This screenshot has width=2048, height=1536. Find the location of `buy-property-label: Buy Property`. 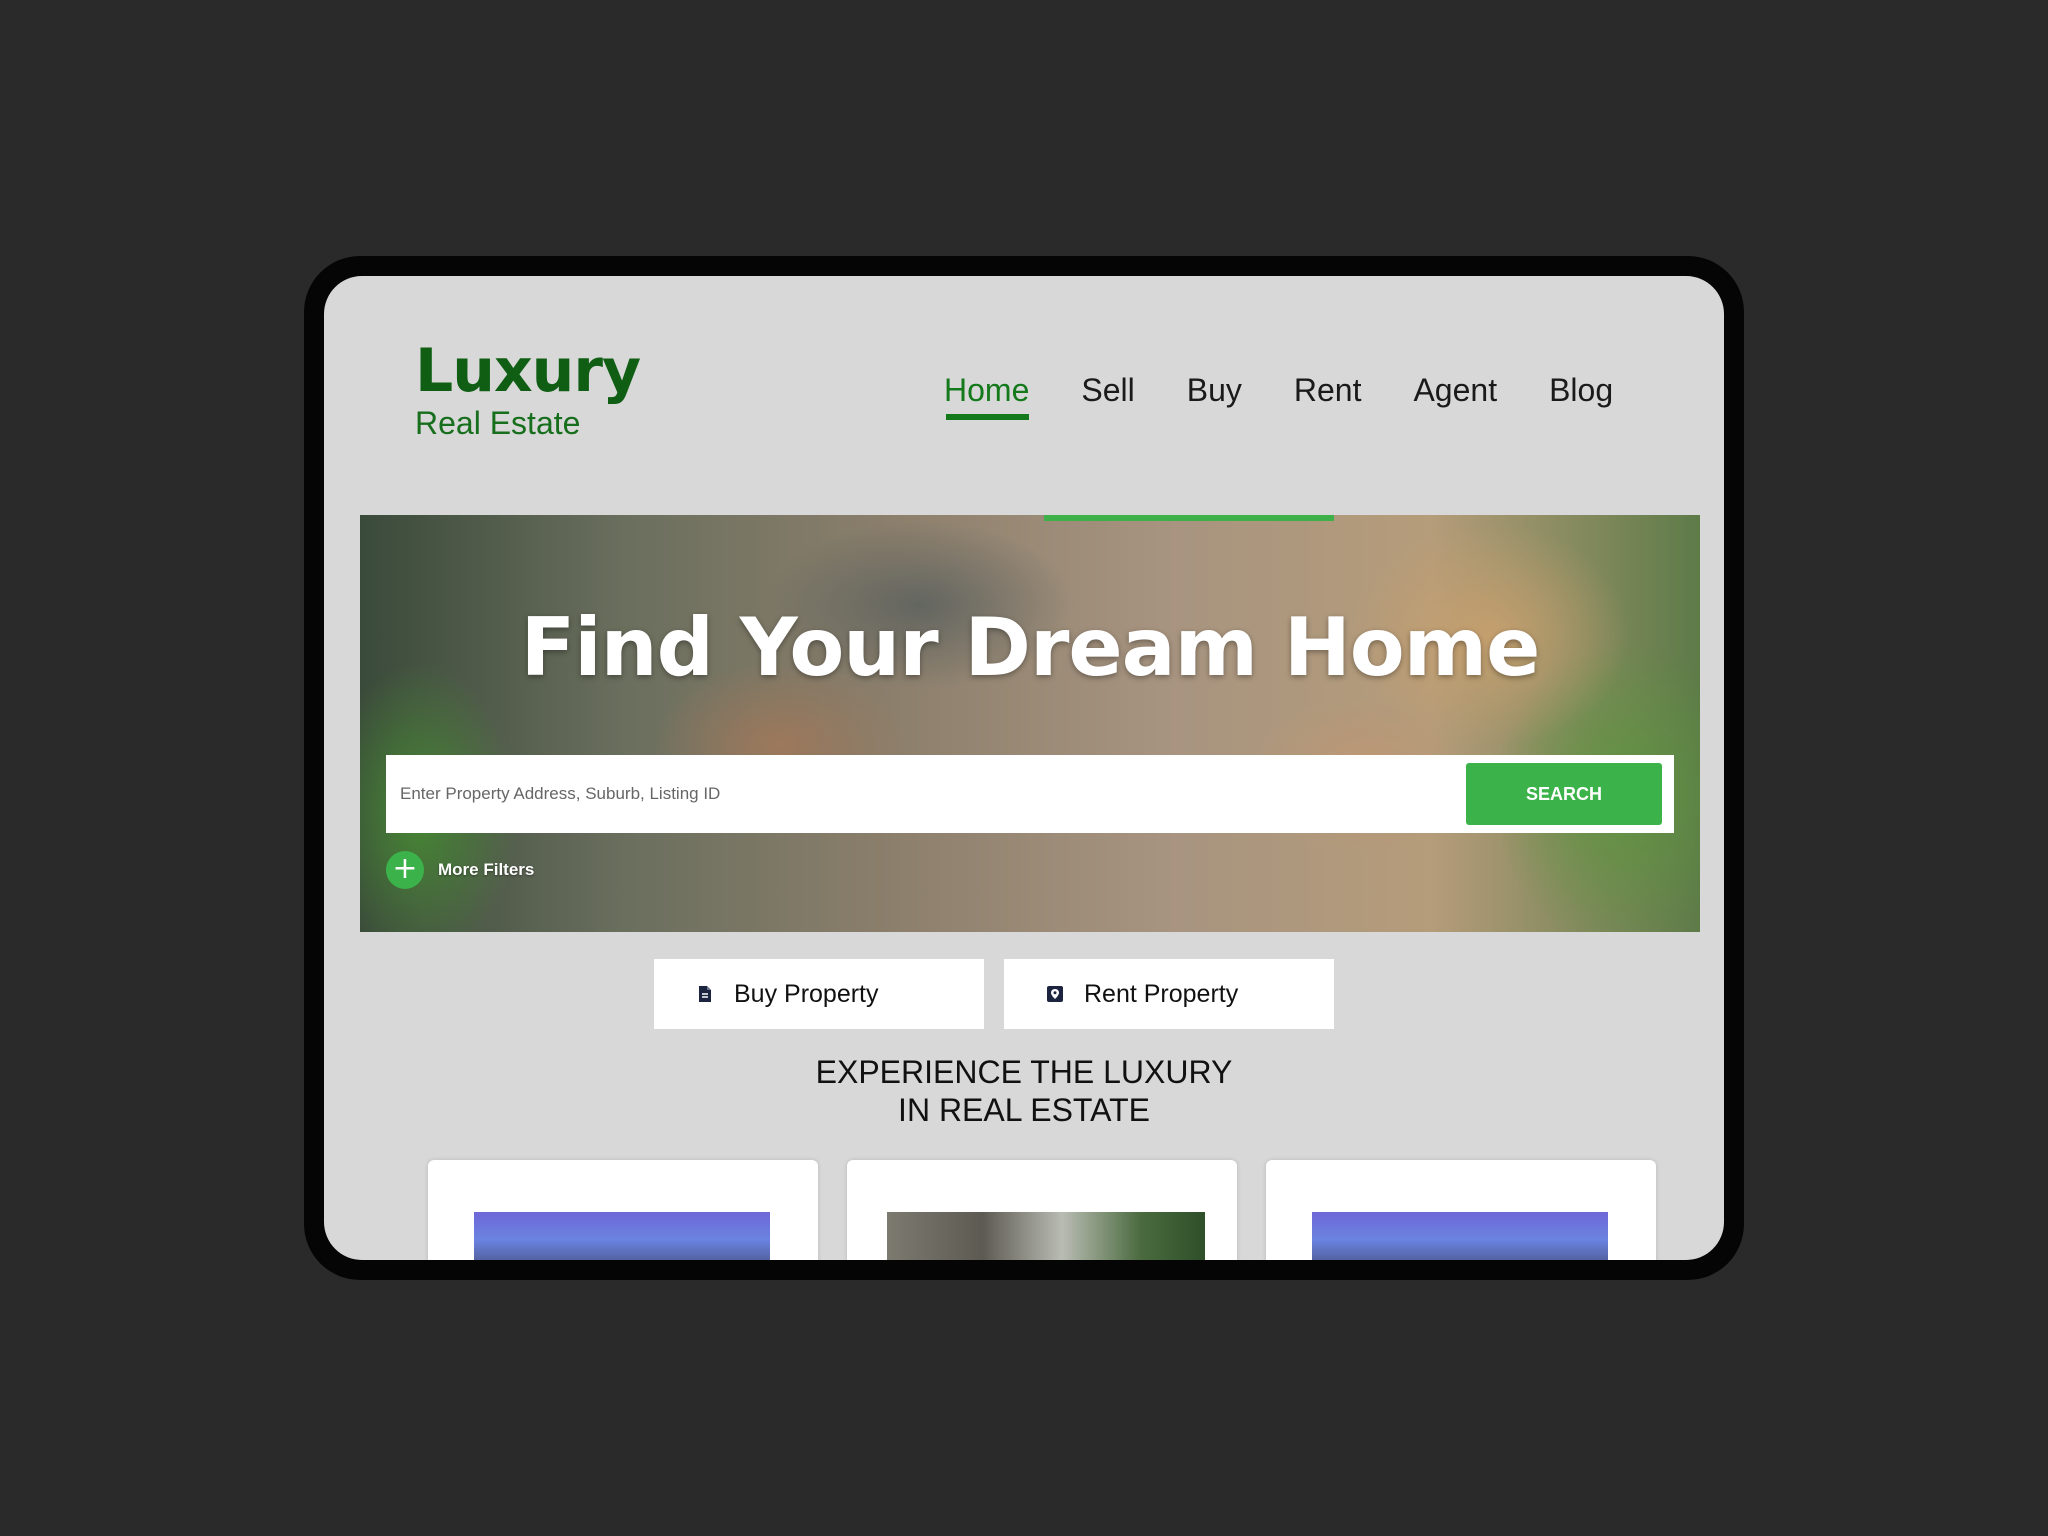

buy-property-label: Buy Property is located at coordinates (806, 993).